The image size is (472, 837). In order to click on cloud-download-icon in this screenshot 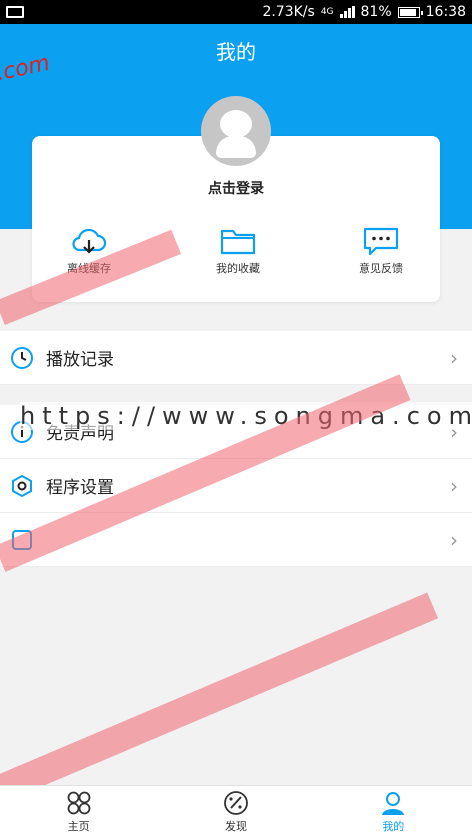, I will do `click(89, 241)`.